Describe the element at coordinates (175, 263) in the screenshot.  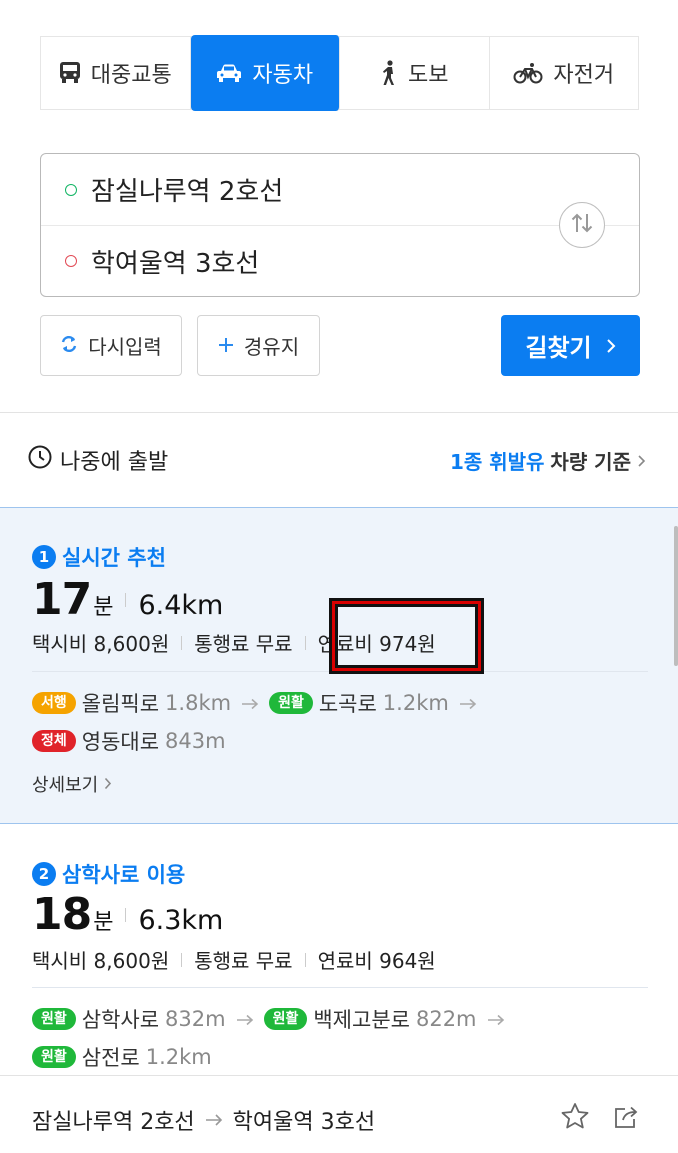
I see `destination-text: 학여울역 3호선` at that location.